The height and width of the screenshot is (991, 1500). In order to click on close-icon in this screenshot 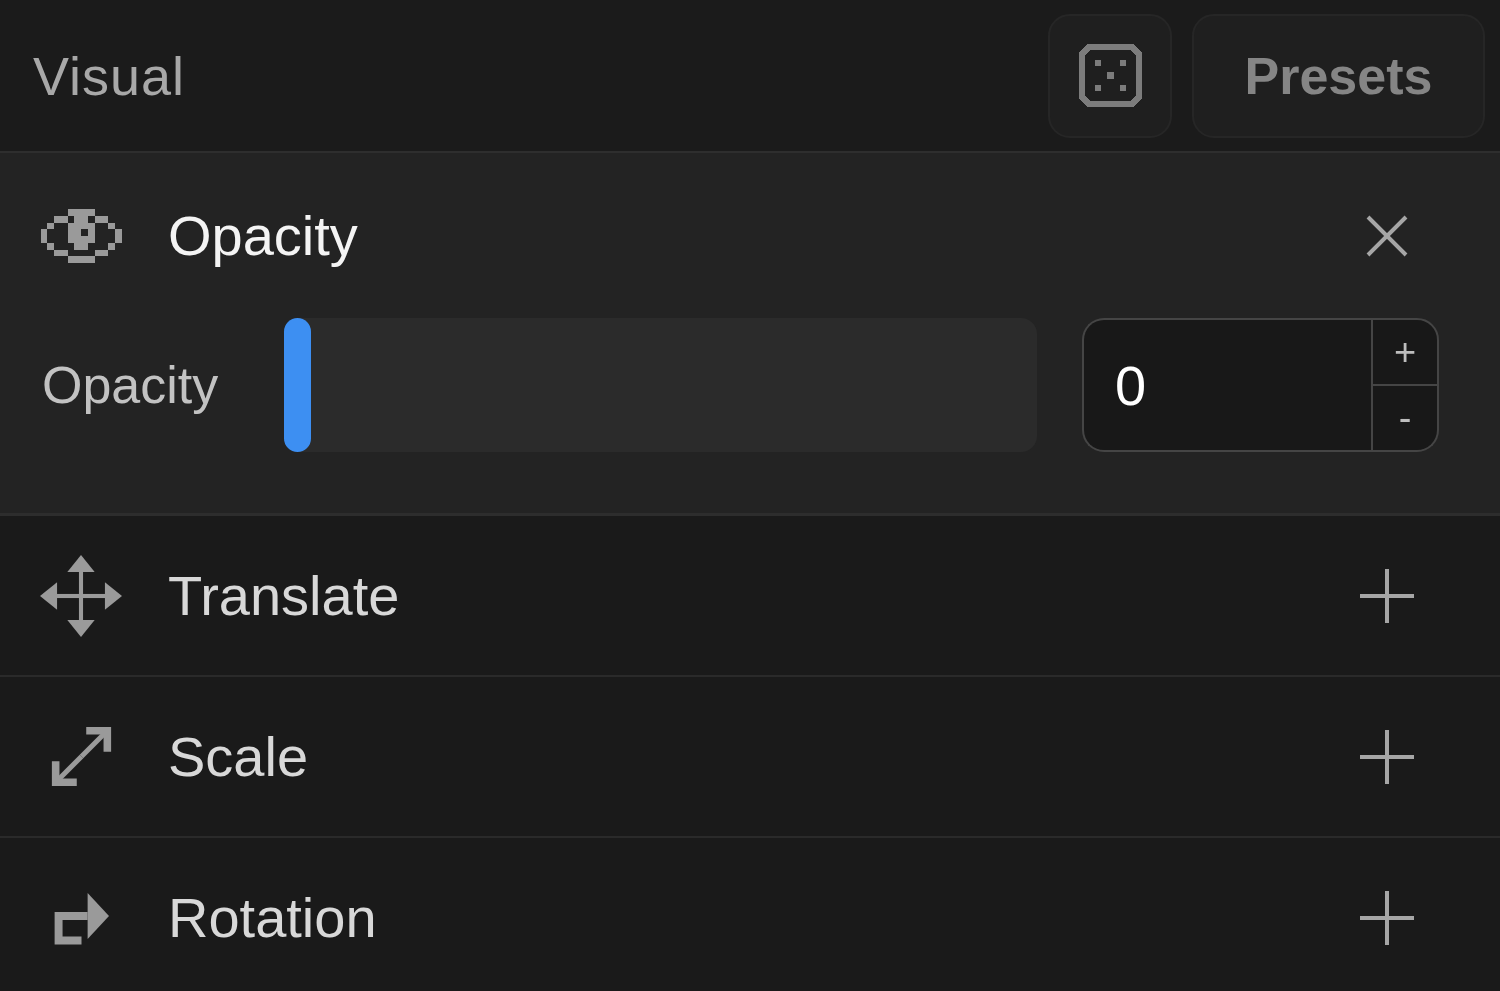, I will do `click(1387, 235)`.